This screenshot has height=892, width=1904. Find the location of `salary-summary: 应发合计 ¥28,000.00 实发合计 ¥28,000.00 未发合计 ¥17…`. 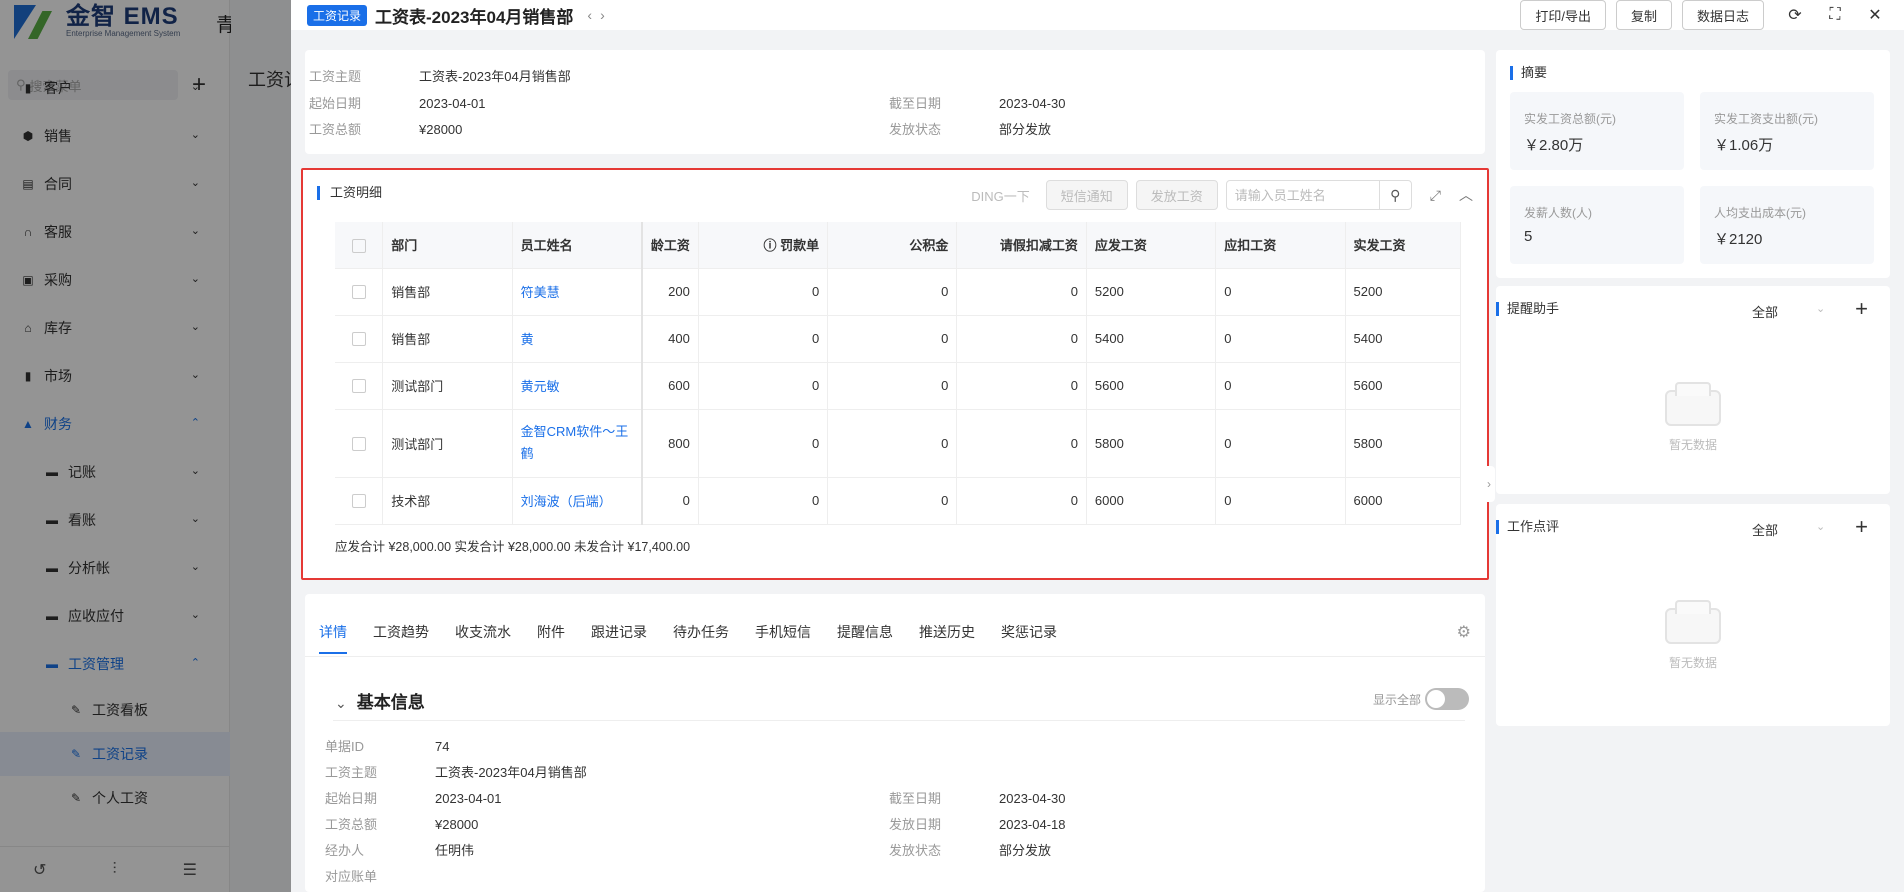

salary-summary: 应发合计 ¥28,000.00 实发合计 ¥28,000.00 未发合计 ¥17… is located at coordinates (513, 547).